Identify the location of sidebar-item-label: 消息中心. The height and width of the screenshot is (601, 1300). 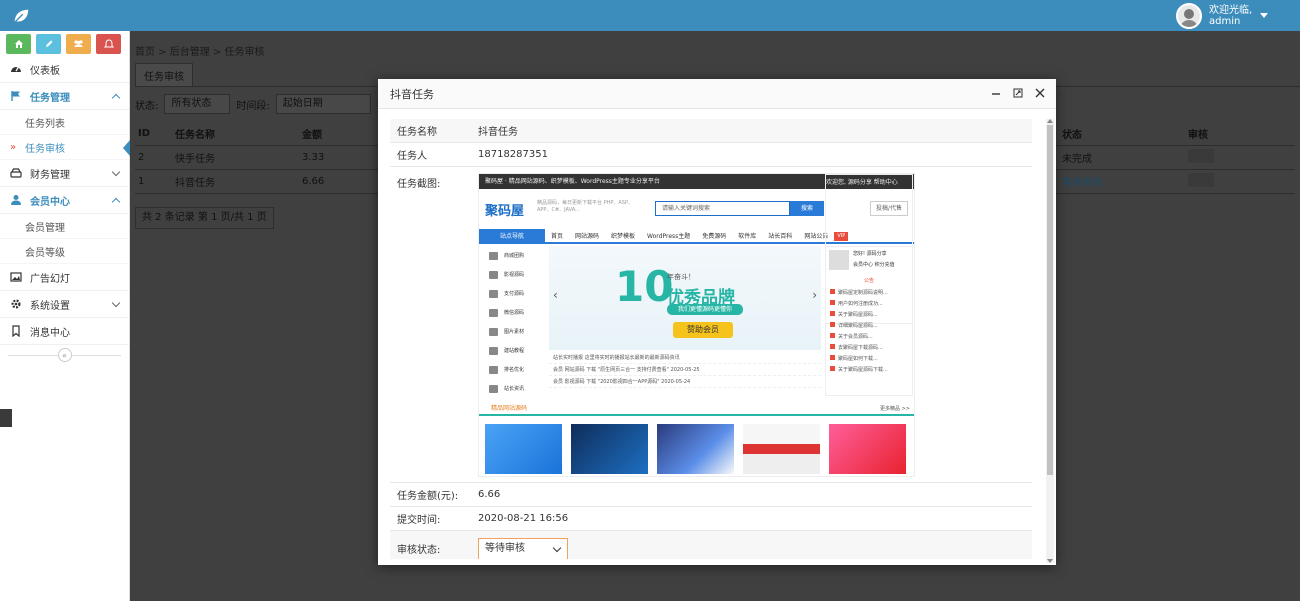
(50, 333).